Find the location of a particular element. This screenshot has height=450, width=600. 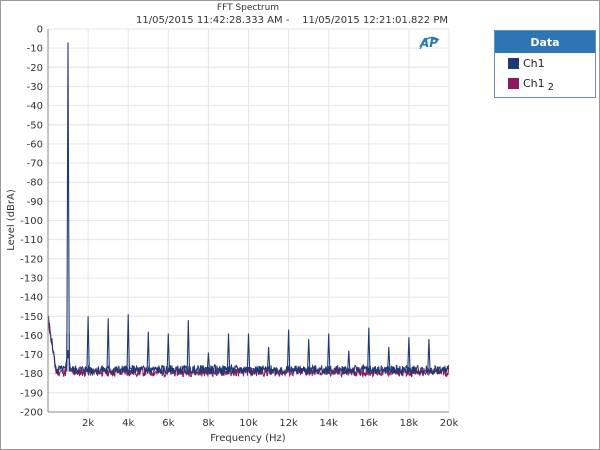

x-tick-label: 10k is located at coordinates (248, 423).